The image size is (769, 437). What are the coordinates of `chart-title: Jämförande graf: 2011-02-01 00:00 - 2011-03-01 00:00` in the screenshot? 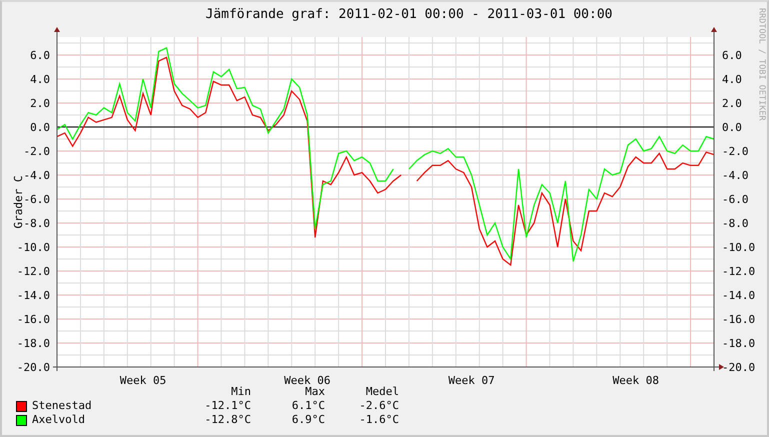 It's located at (409, 15).